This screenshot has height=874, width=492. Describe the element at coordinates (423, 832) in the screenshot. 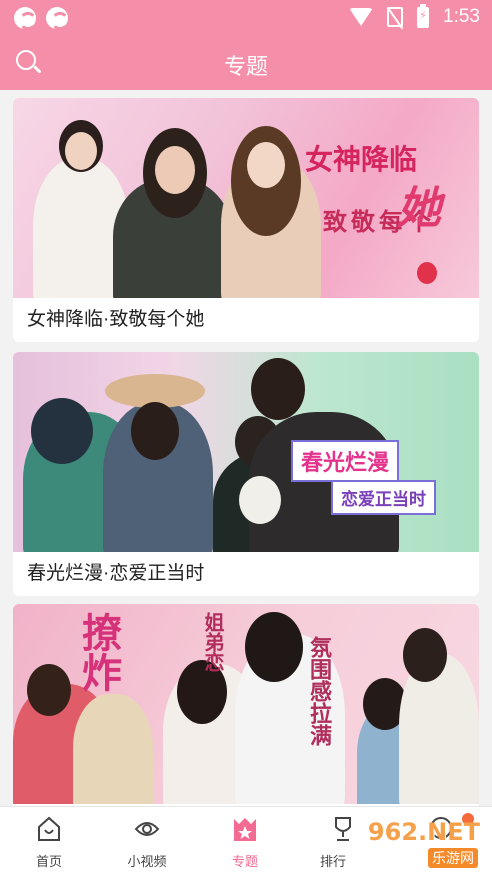

I see `watermark-brand: 962.NET` at that location.